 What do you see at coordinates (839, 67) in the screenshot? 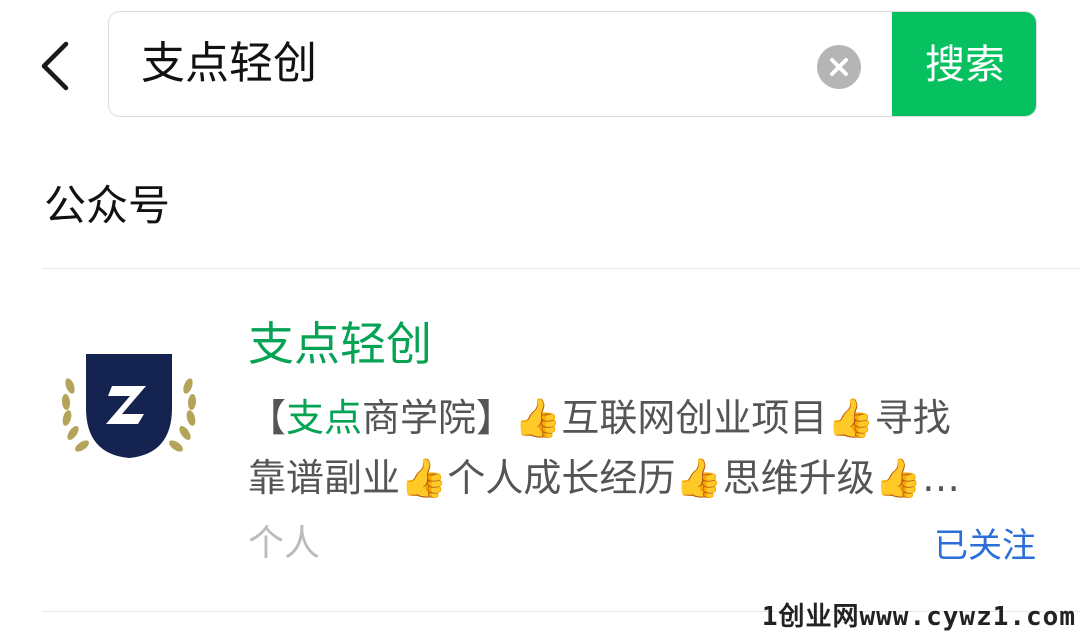
I see `clear-icon` at bounding box center [839, 67].